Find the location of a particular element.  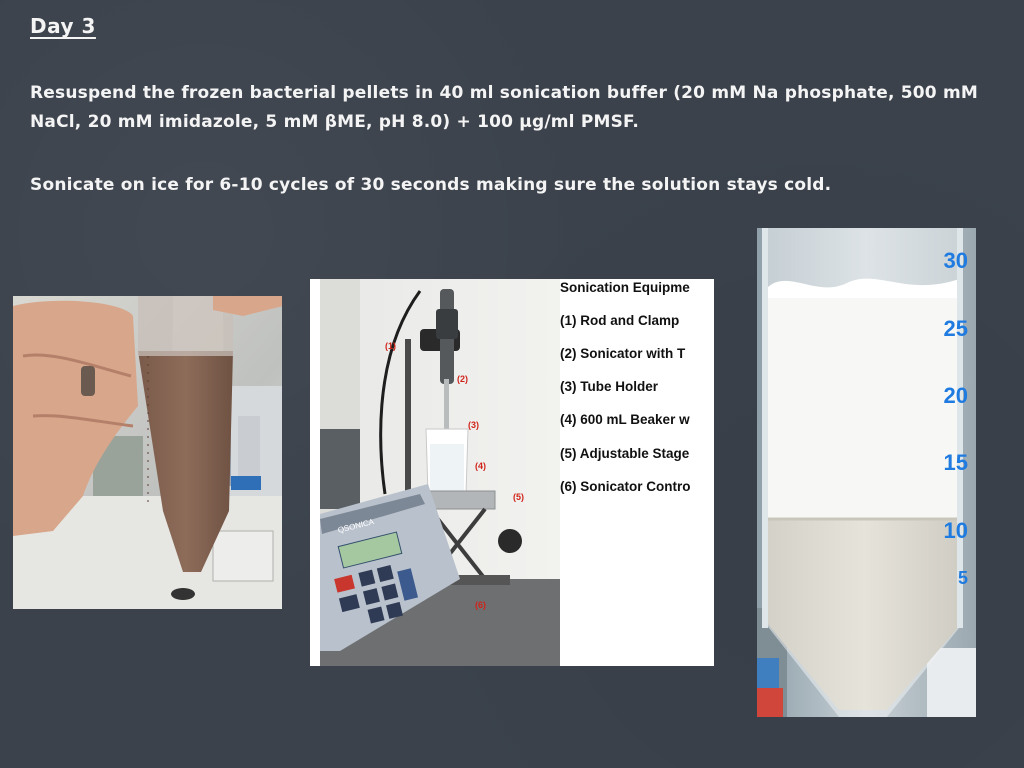

resuspended-pellet-photo is located at coordinates (147, 452).